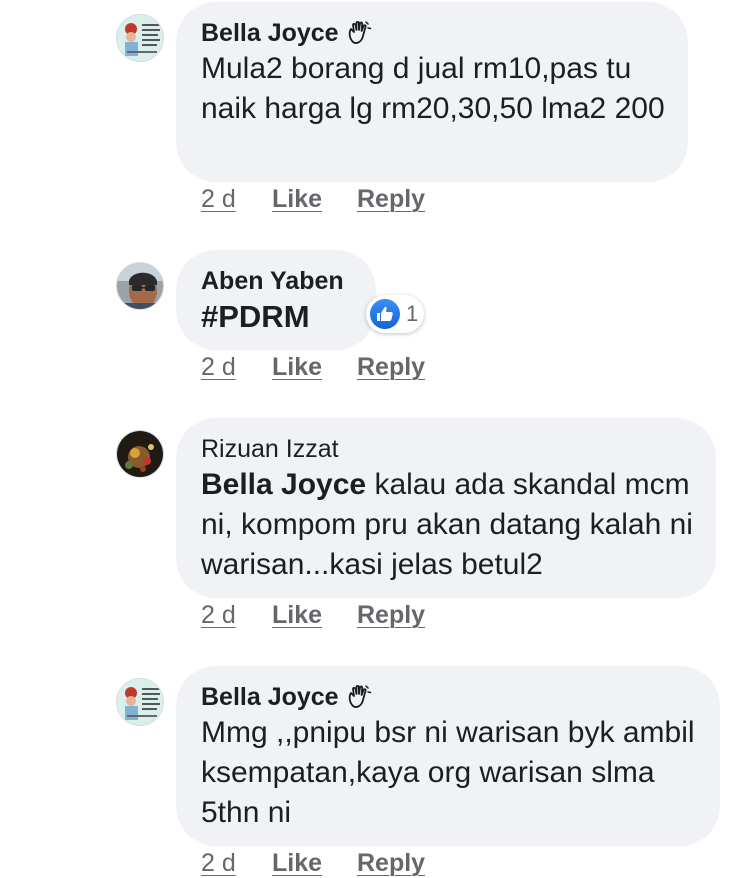 The height and width of the screenshot is (878, 750). Describe the element at coordinates (385, 314) in the screenshot. I see `thumbs-up-icon` at that location.